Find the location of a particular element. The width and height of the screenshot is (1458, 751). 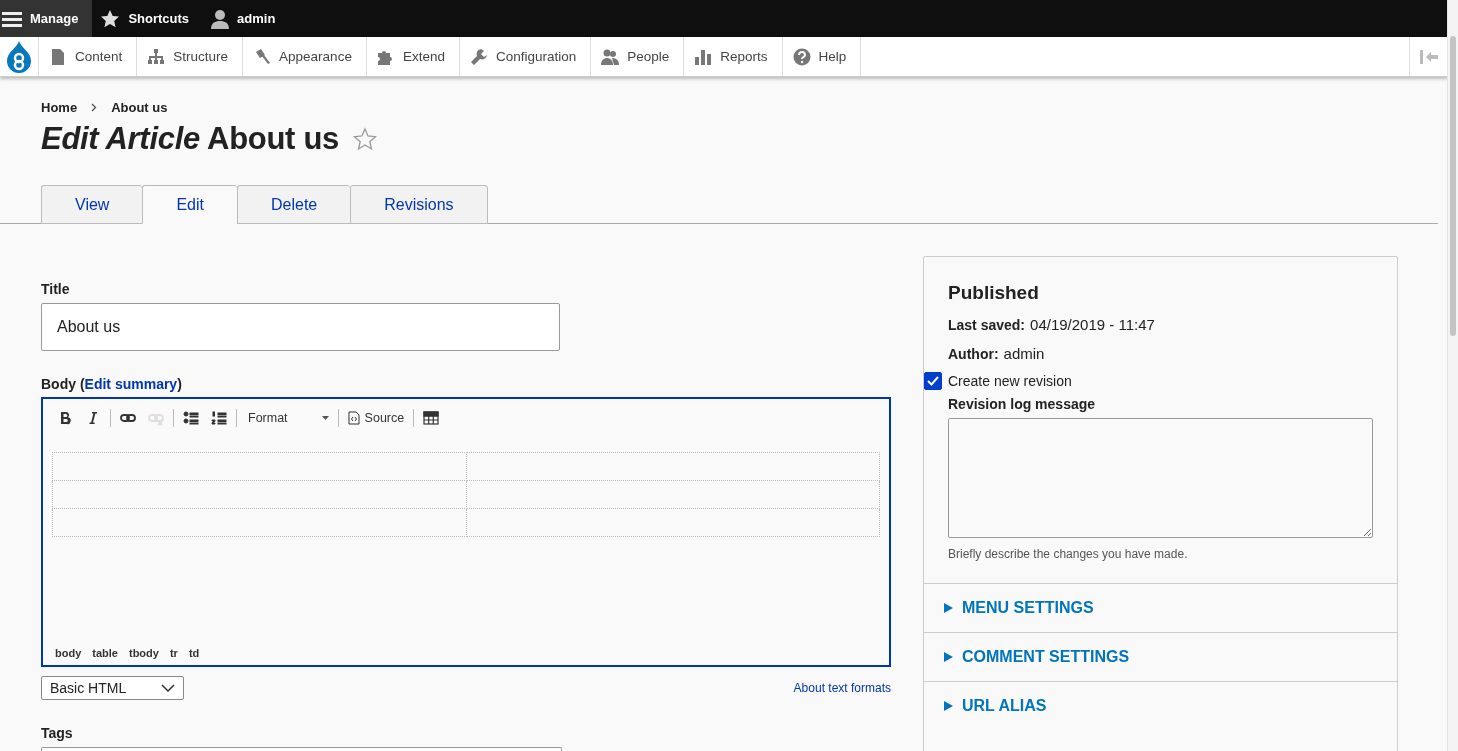

element-path-link: td is located at coordinates (194, 653).